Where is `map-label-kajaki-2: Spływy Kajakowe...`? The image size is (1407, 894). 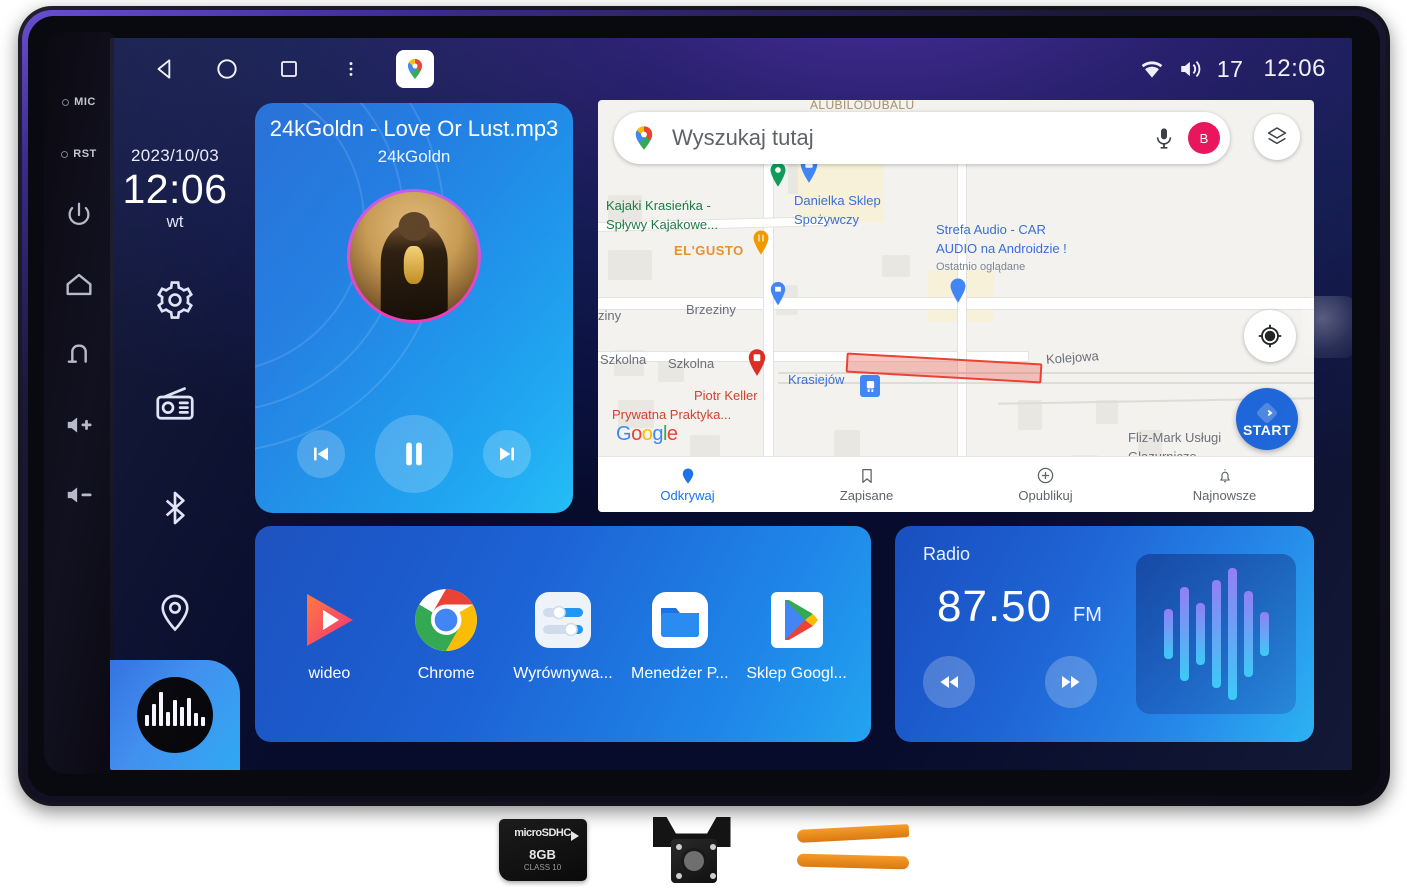
map-label-kajaki-2: Spływy Kajakowe... is located at coordinates (662, 224).